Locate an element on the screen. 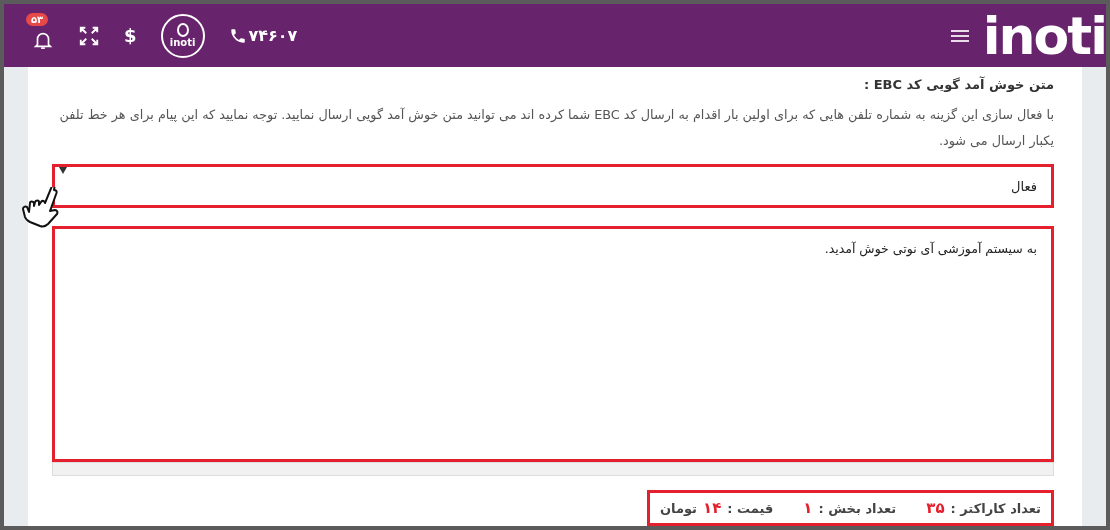  stat-value: ۱ is located at coordinates (808, 508).